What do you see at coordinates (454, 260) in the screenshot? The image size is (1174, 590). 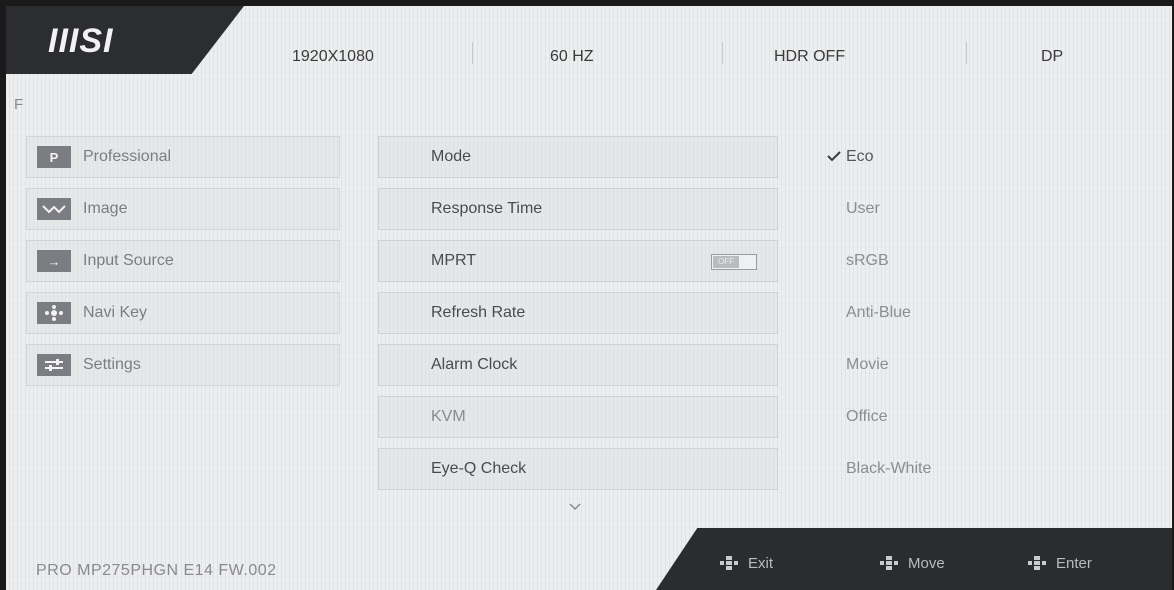 I see `menu-item-label: MPRT` at bounding box center [454, 260].